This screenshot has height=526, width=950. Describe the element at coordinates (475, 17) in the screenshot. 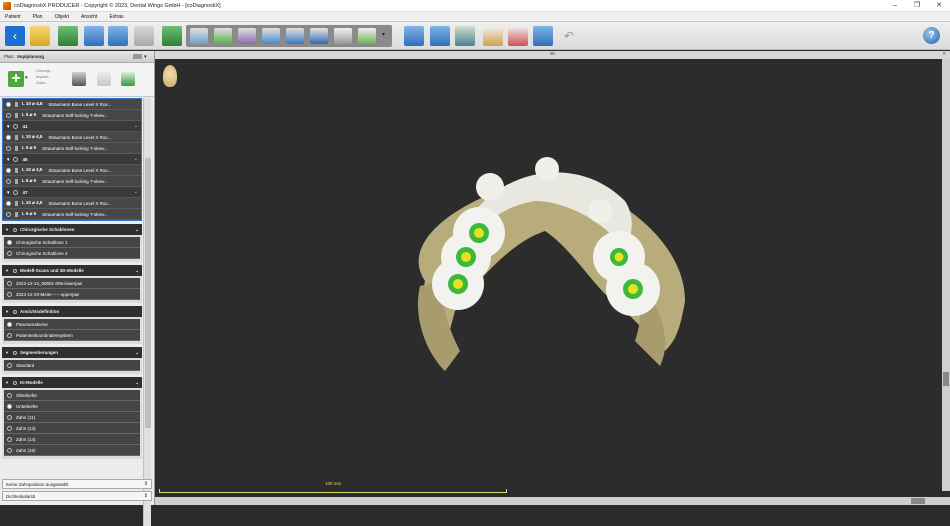

I see `menu-bar: Patient Plan Objekt Ansicht Extras` at that location.